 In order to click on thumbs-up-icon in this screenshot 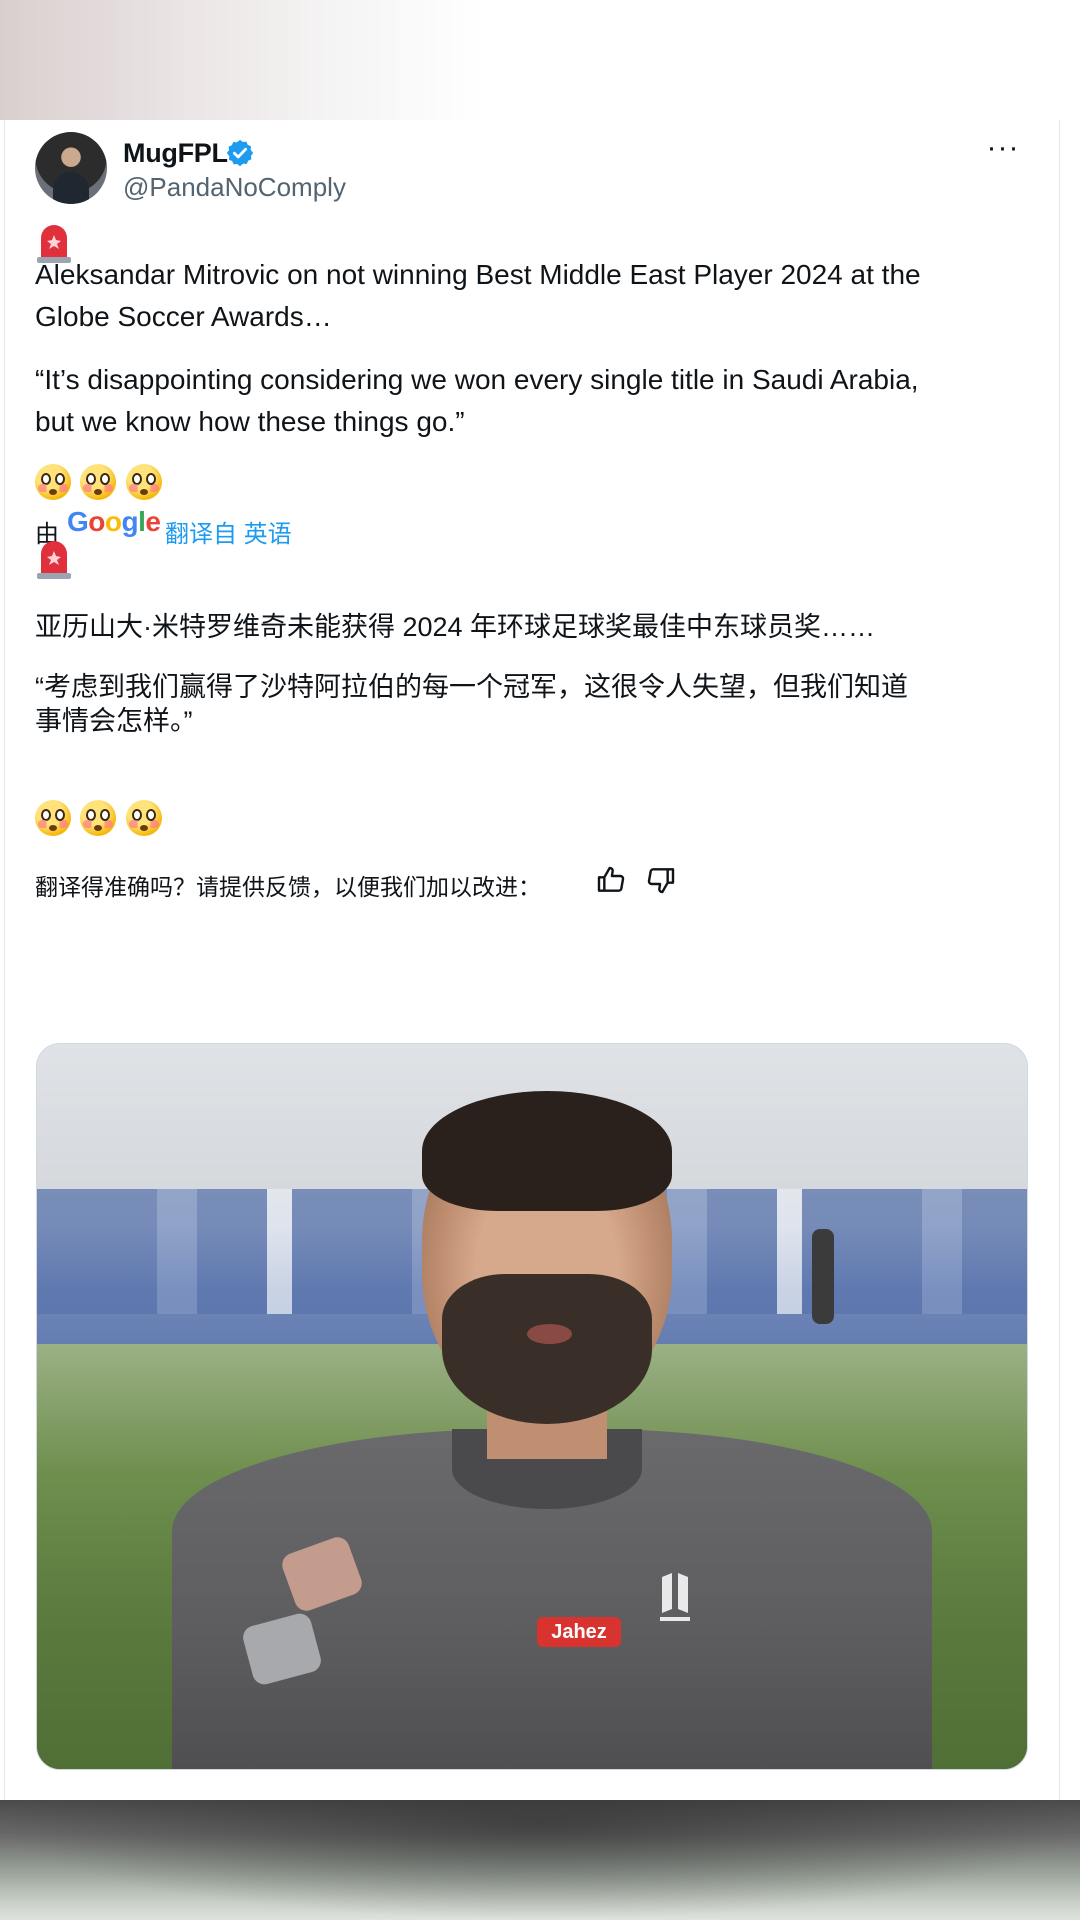, I will do `click(611, 880)`.